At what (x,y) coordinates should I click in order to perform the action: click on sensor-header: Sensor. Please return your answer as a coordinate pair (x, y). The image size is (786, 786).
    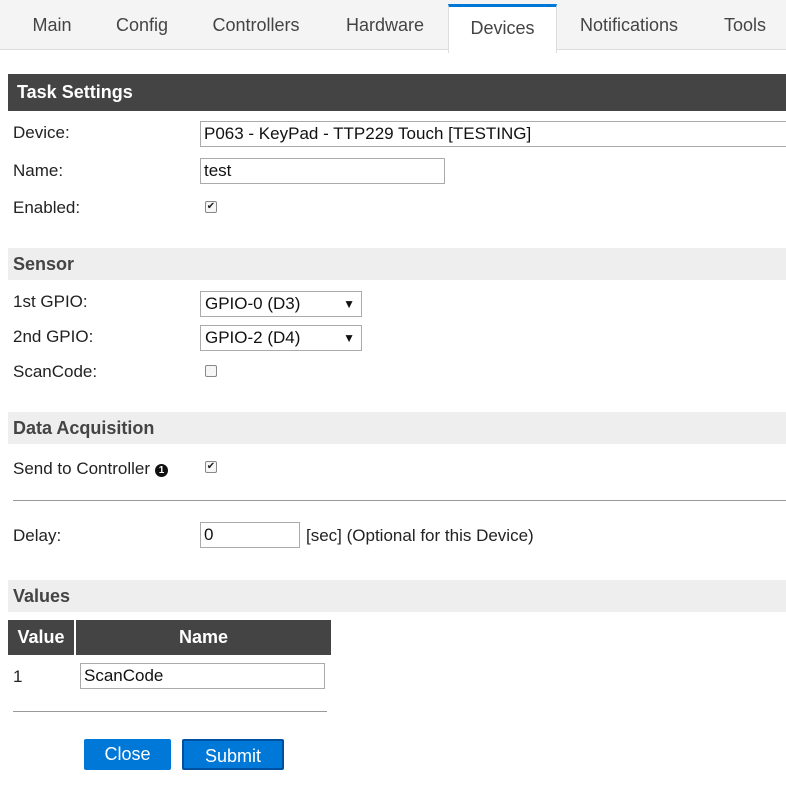
    Looking at the image, I should click on (397, 264).